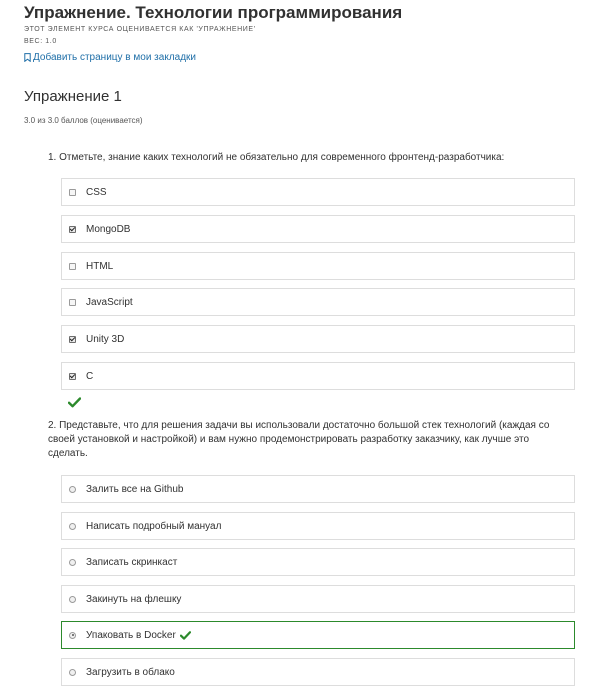 The height and width of the screenshot is (700, 597). What do you see at coordinates (318, 526) in the screenshot?
I see `radio-option: Написать подробный мануал` at bounding box center [318, 526].